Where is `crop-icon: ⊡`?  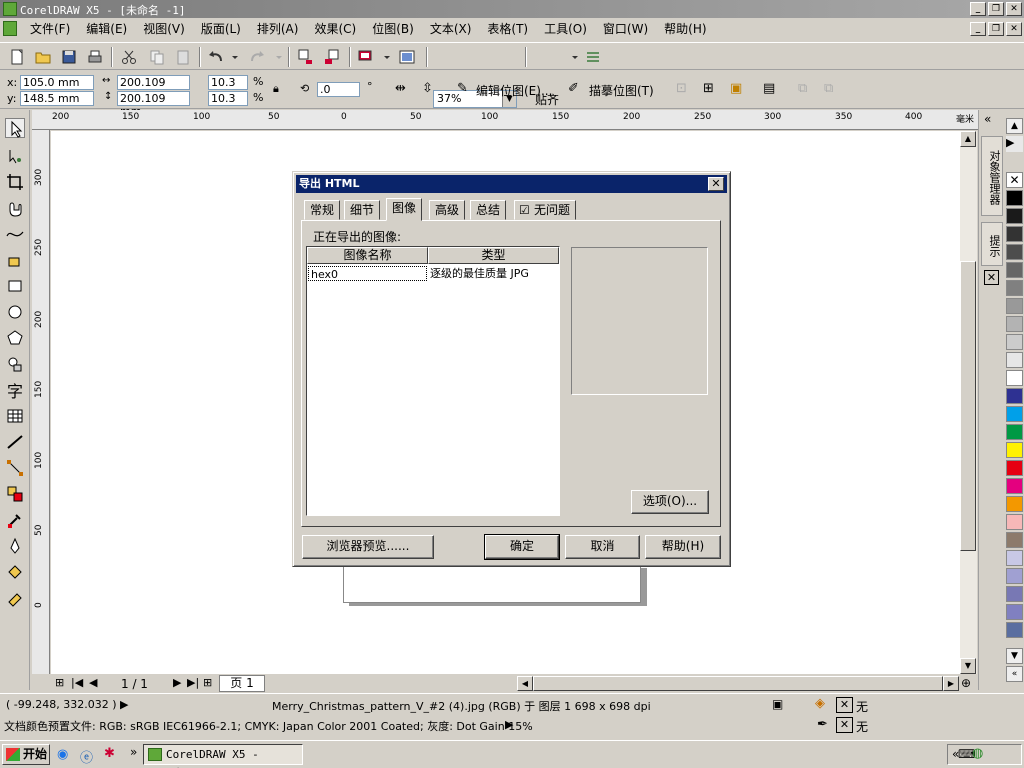 crop-icon: ⊡ is located at coordinates (681, 88).